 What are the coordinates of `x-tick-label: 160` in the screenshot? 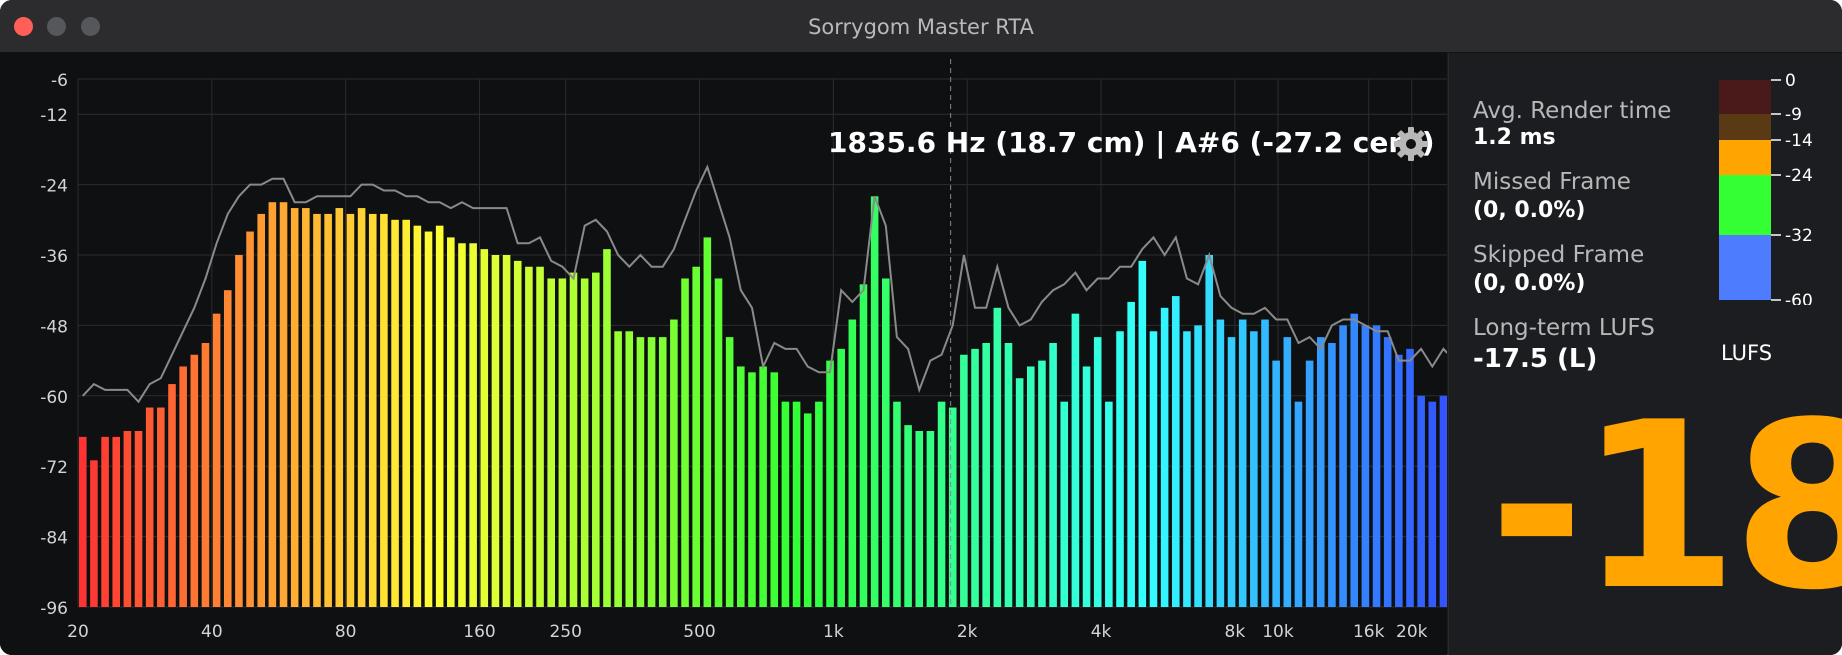 It's located at (479, 632).